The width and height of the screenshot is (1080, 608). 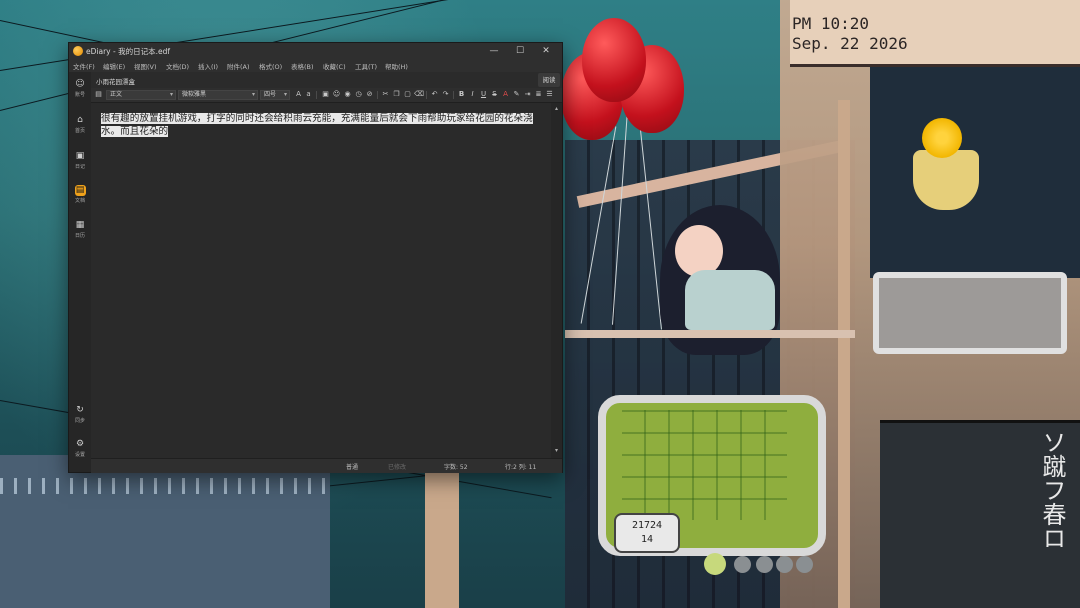 I want to click on sidebar-item-diary: ▣ 日记, so click(x=80, y=162).